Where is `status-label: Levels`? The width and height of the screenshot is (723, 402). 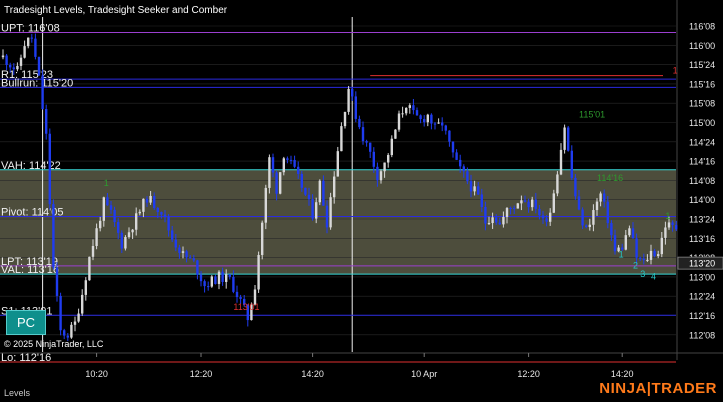 status-label: Levels is located at coordinates (17, 393).